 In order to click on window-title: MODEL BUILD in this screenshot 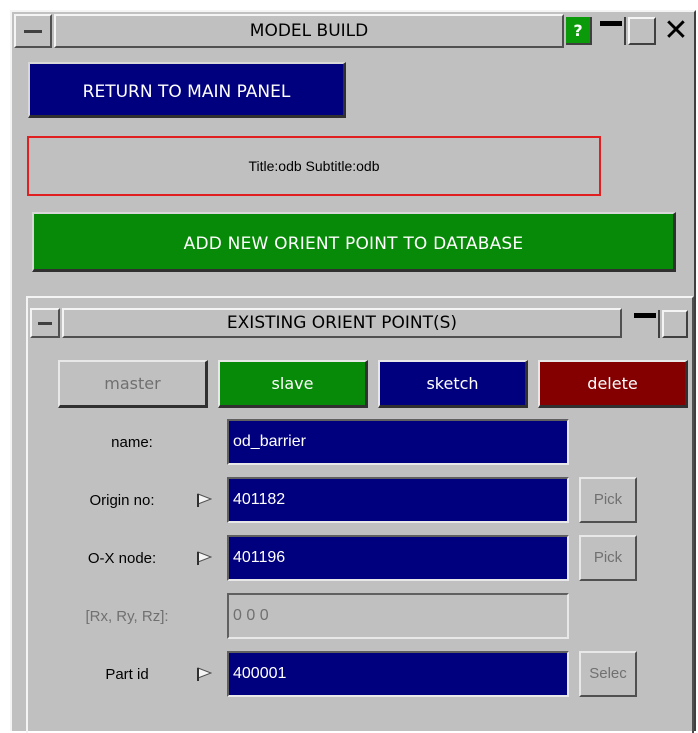, I will do `click(309, 31)`.